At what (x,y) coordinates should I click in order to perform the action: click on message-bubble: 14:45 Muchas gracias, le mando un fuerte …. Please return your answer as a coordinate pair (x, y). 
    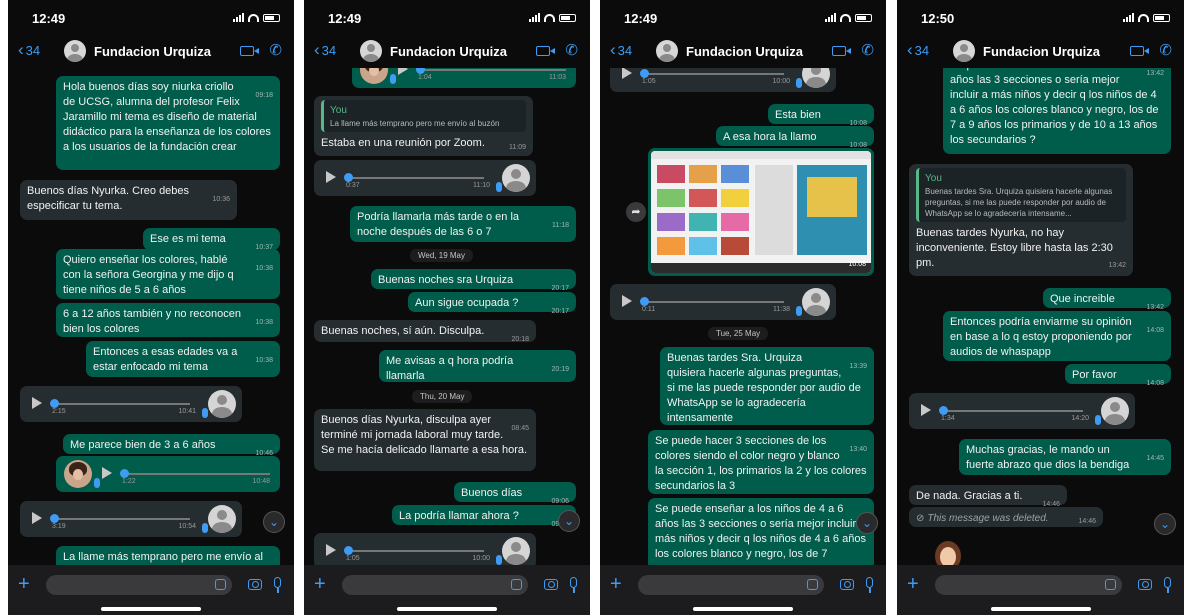
    Looking at the image, I should click on (1065, 457).